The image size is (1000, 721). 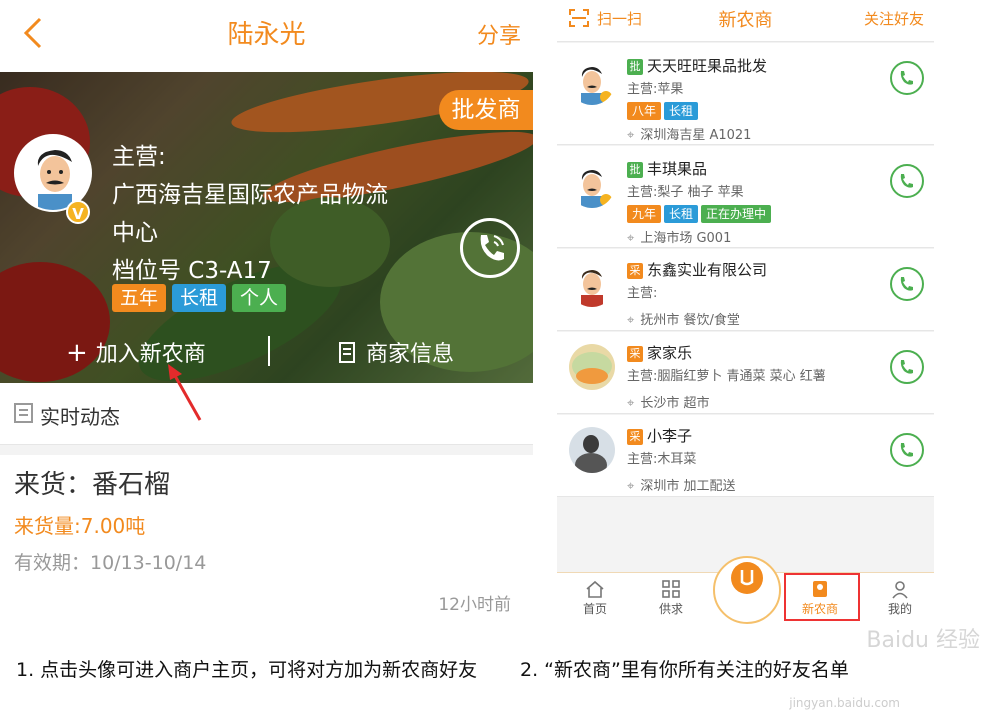 I want to click on merchant-main: 主营:苹果, so click(x=655, y=89).